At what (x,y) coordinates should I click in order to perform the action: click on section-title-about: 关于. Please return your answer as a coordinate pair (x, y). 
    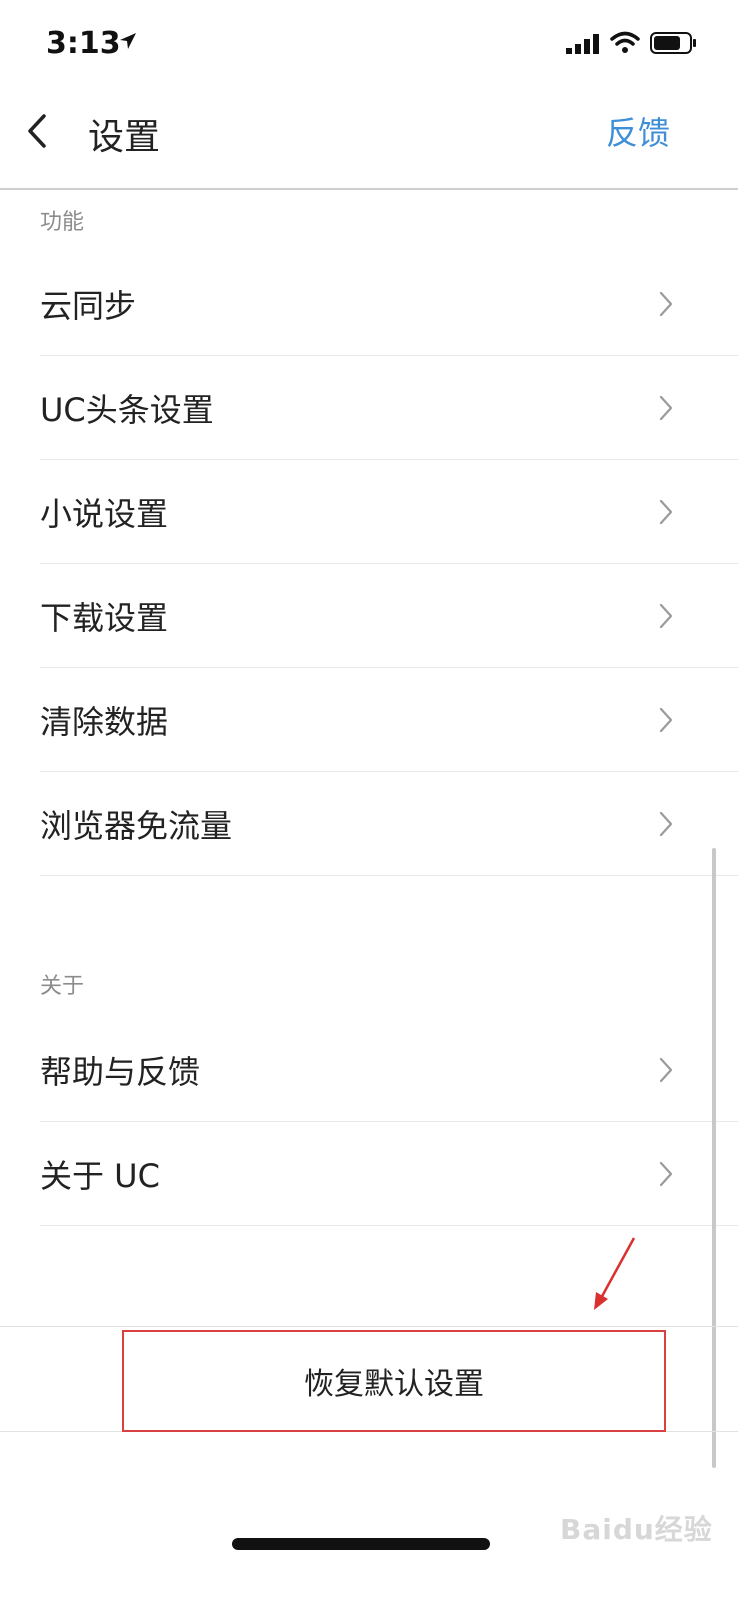
    Looking at the image, I should click on (62, 986).